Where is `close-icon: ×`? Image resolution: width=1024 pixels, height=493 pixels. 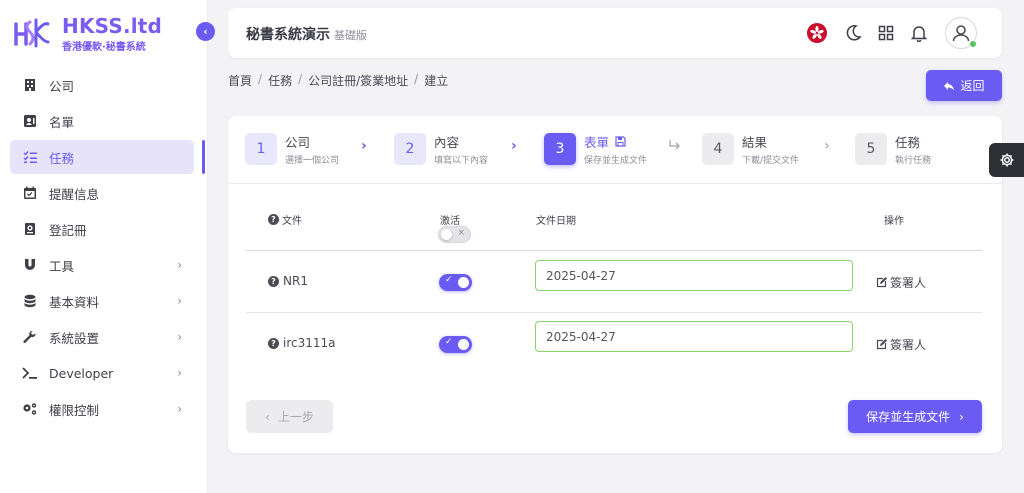
close-icon: × is located at coordinates (461, 233).